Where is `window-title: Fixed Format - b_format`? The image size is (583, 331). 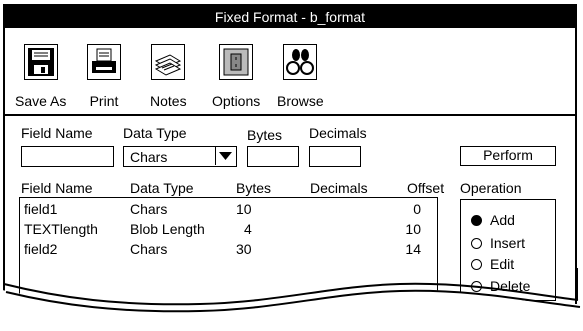
window-title: Fixed Format - b_format is located at coordinates (290, 17).